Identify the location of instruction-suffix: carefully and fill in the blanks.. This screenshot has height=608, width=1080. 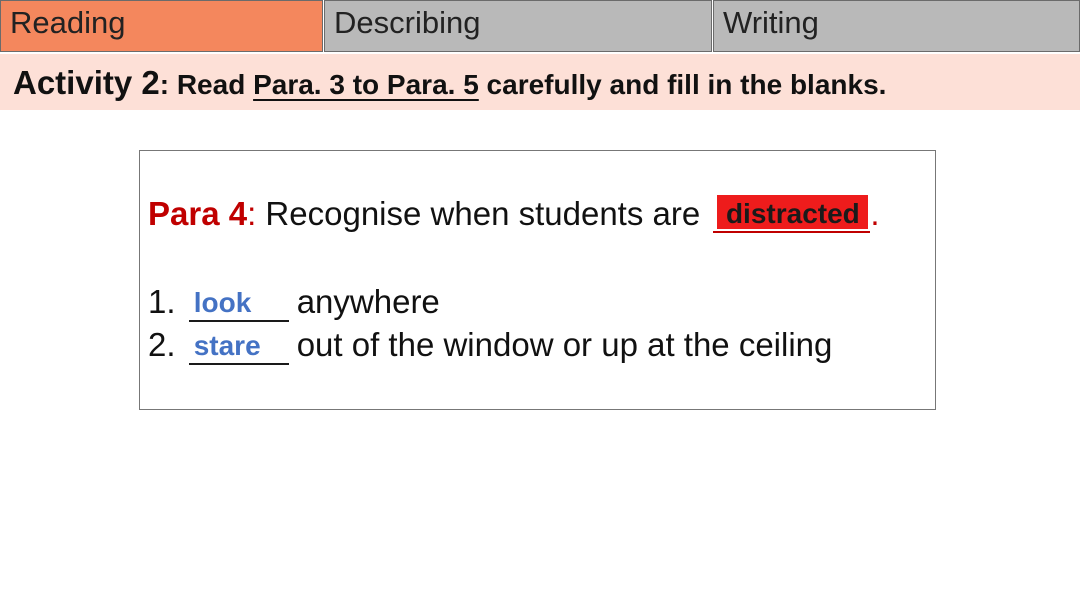
(682, 84).